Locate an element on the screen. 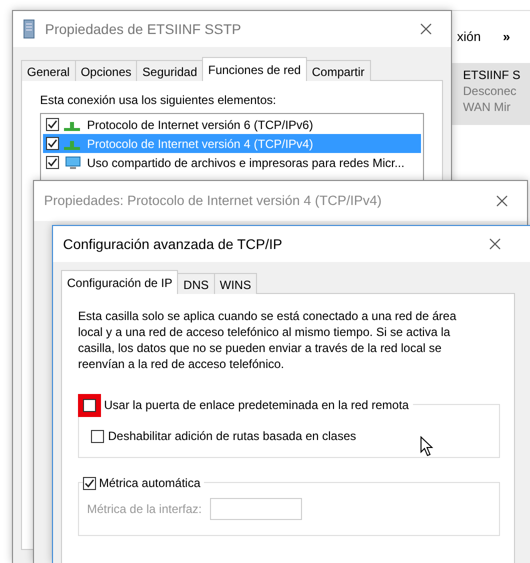 This screenshot has height=563, width=530. checkbox-label: Deshabilitar adición de rutas basada en clases is located at coordinates (232, 436).